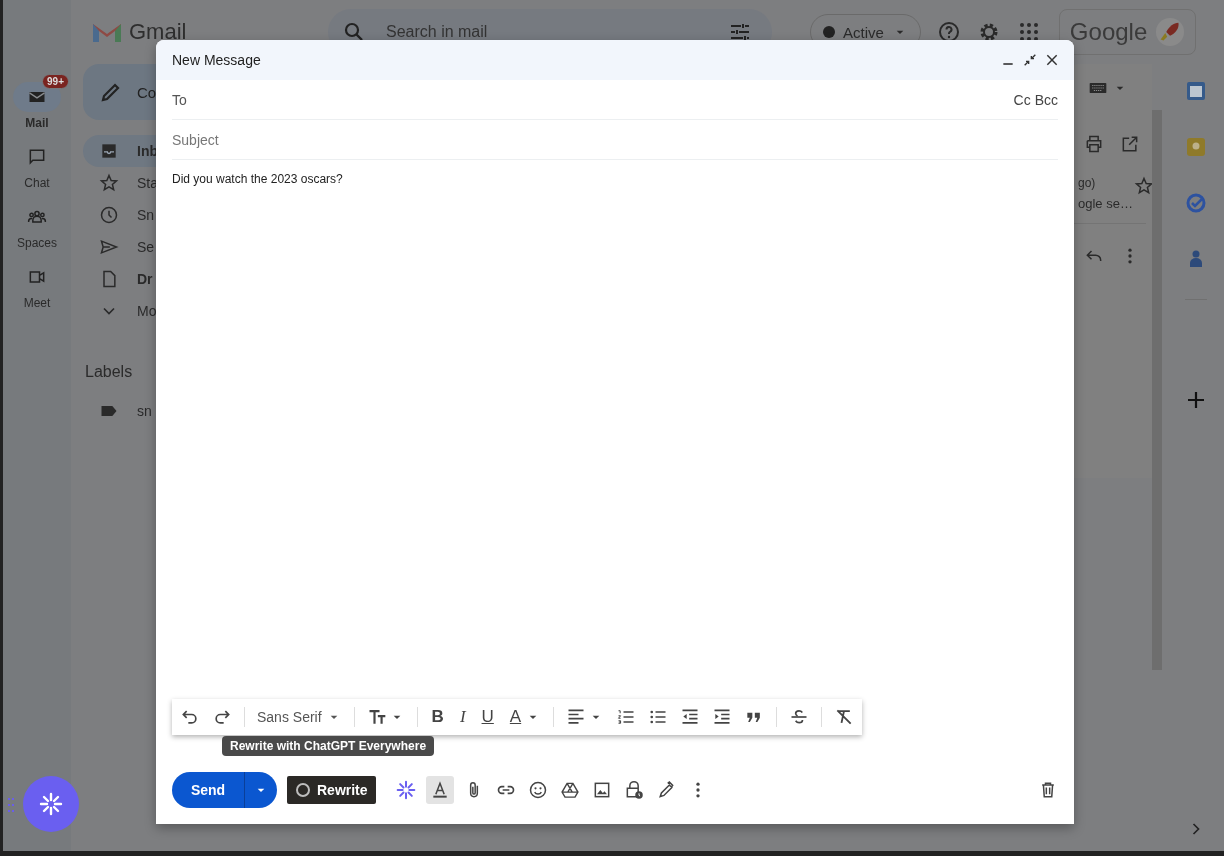 Image resolution: width=1224 pixels, height=856 pixels. I want to click on search-field: Search in mail, so click(547, 32).